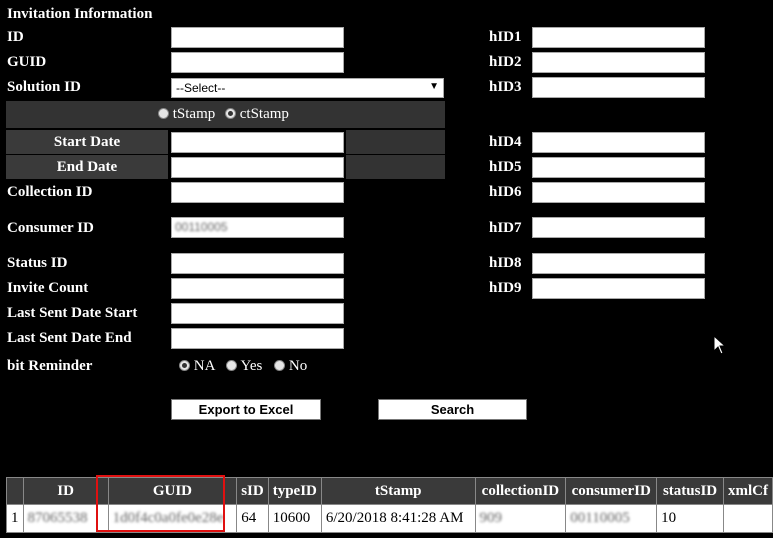  What do you see at coordinates (80, 14) in the screenshot?
I see `section-title: Invitation Information` at bounding box center [80, 14].